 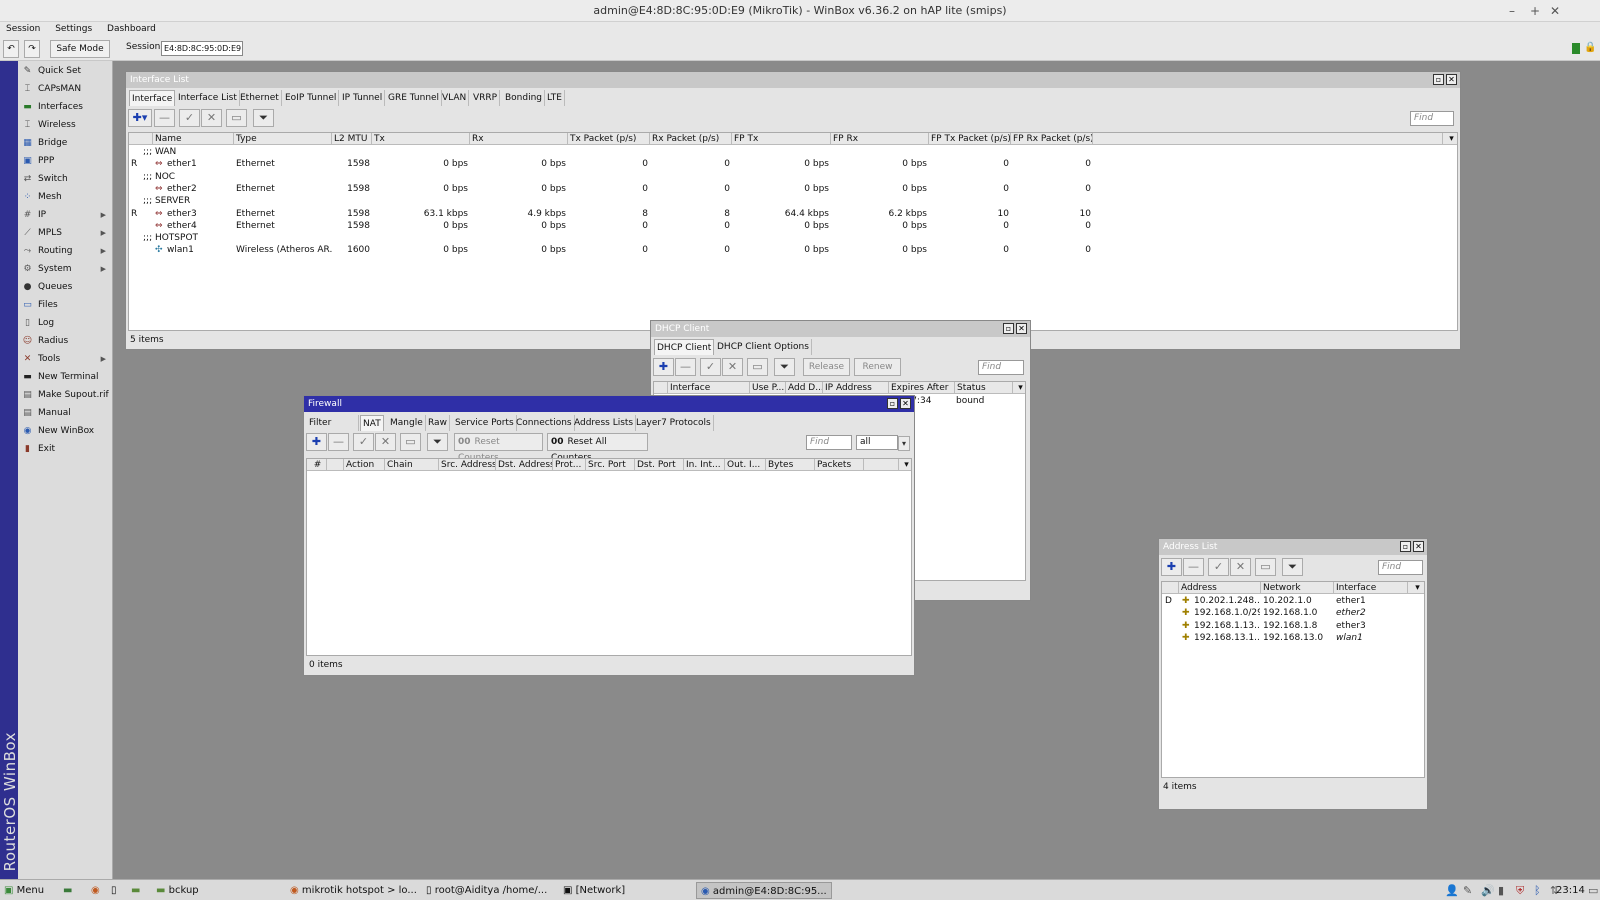 I want to click on sidebar-item-files: ▭ Files, so click(x=65, y=305).